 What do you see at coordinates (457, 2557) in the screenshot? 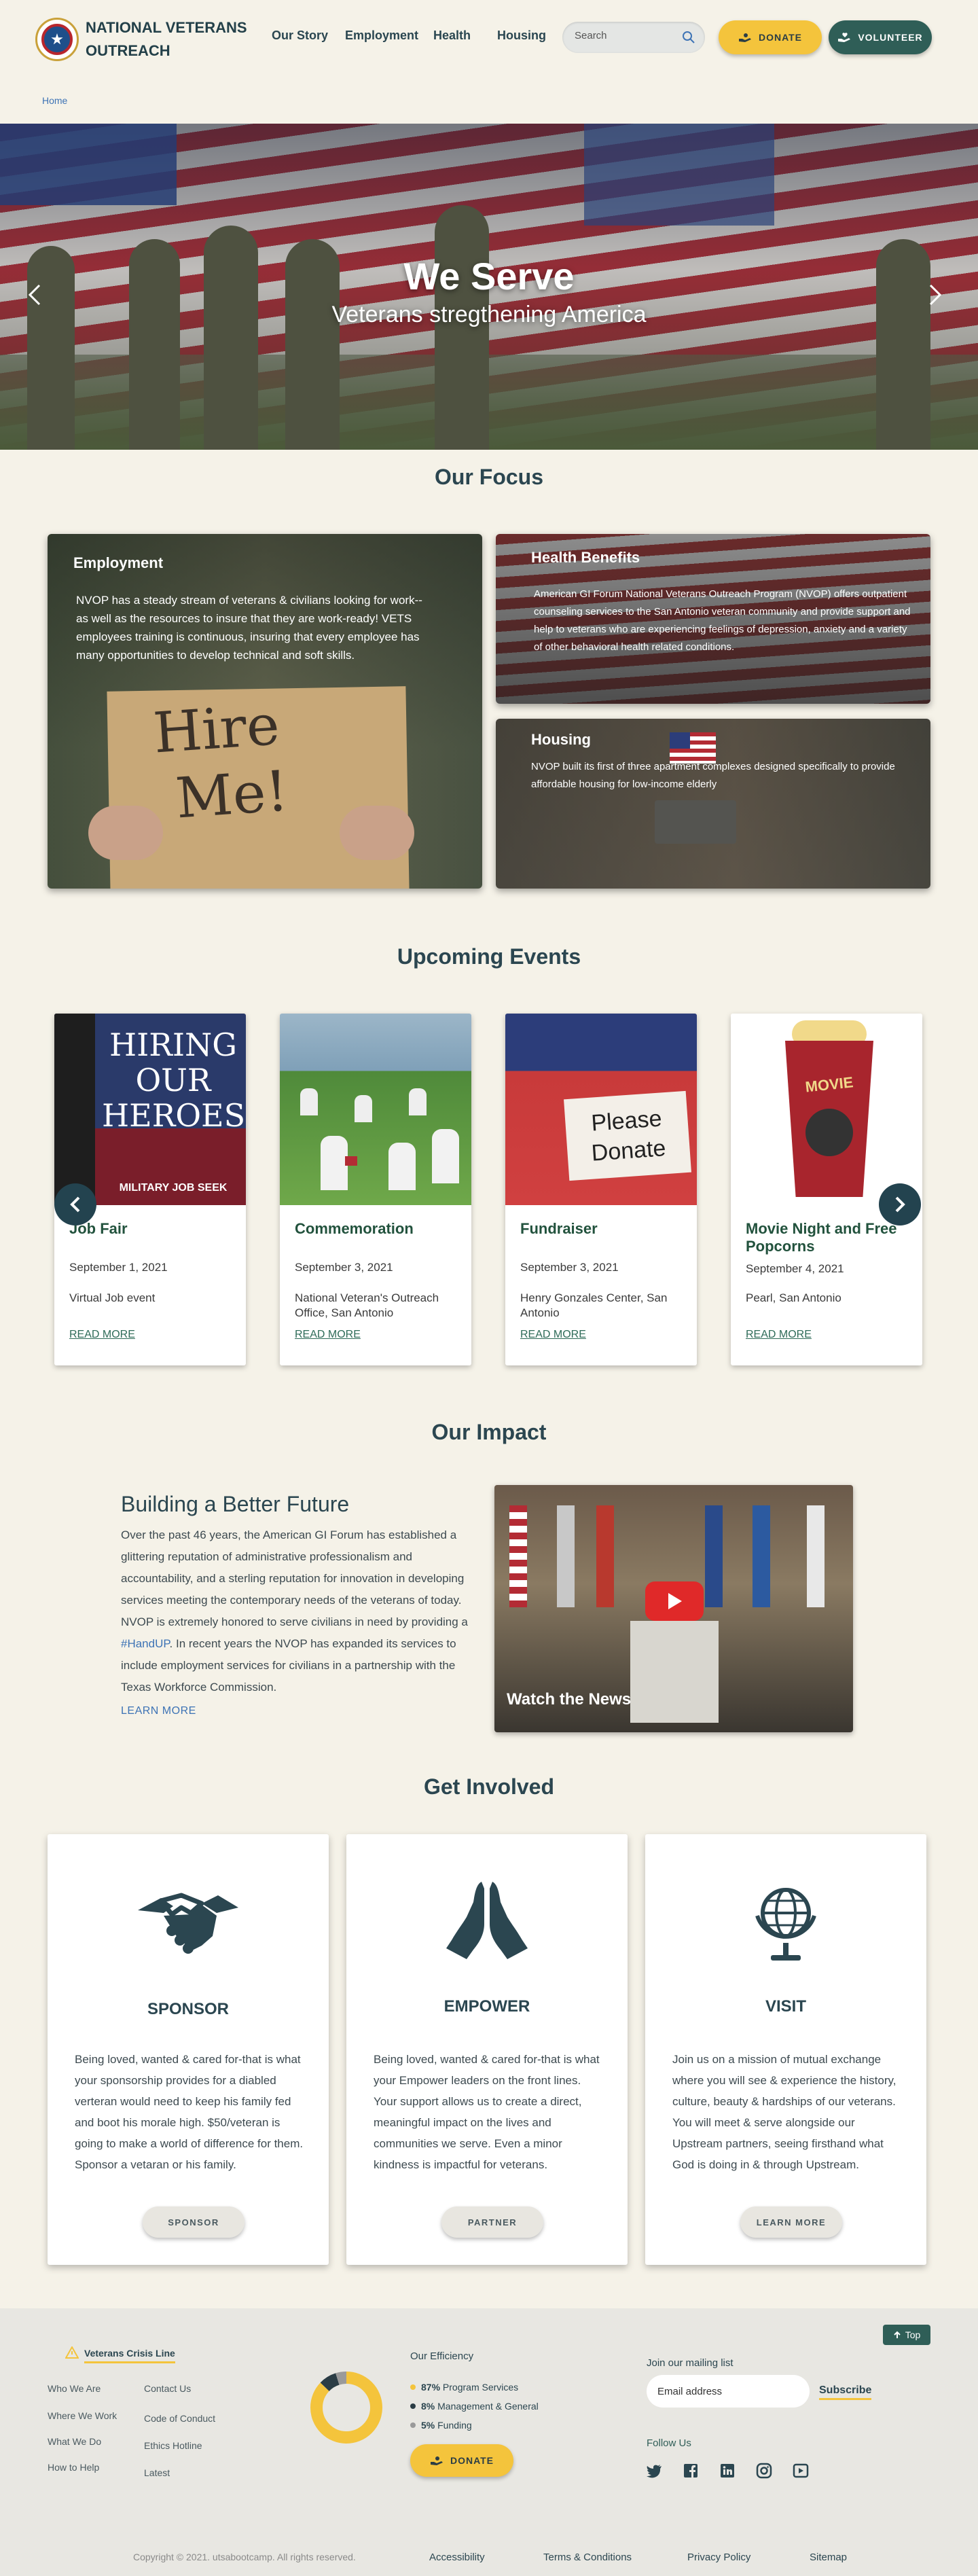
I see `footer-link-accessibility: Accessibility` at bounding box center [457, 2557].